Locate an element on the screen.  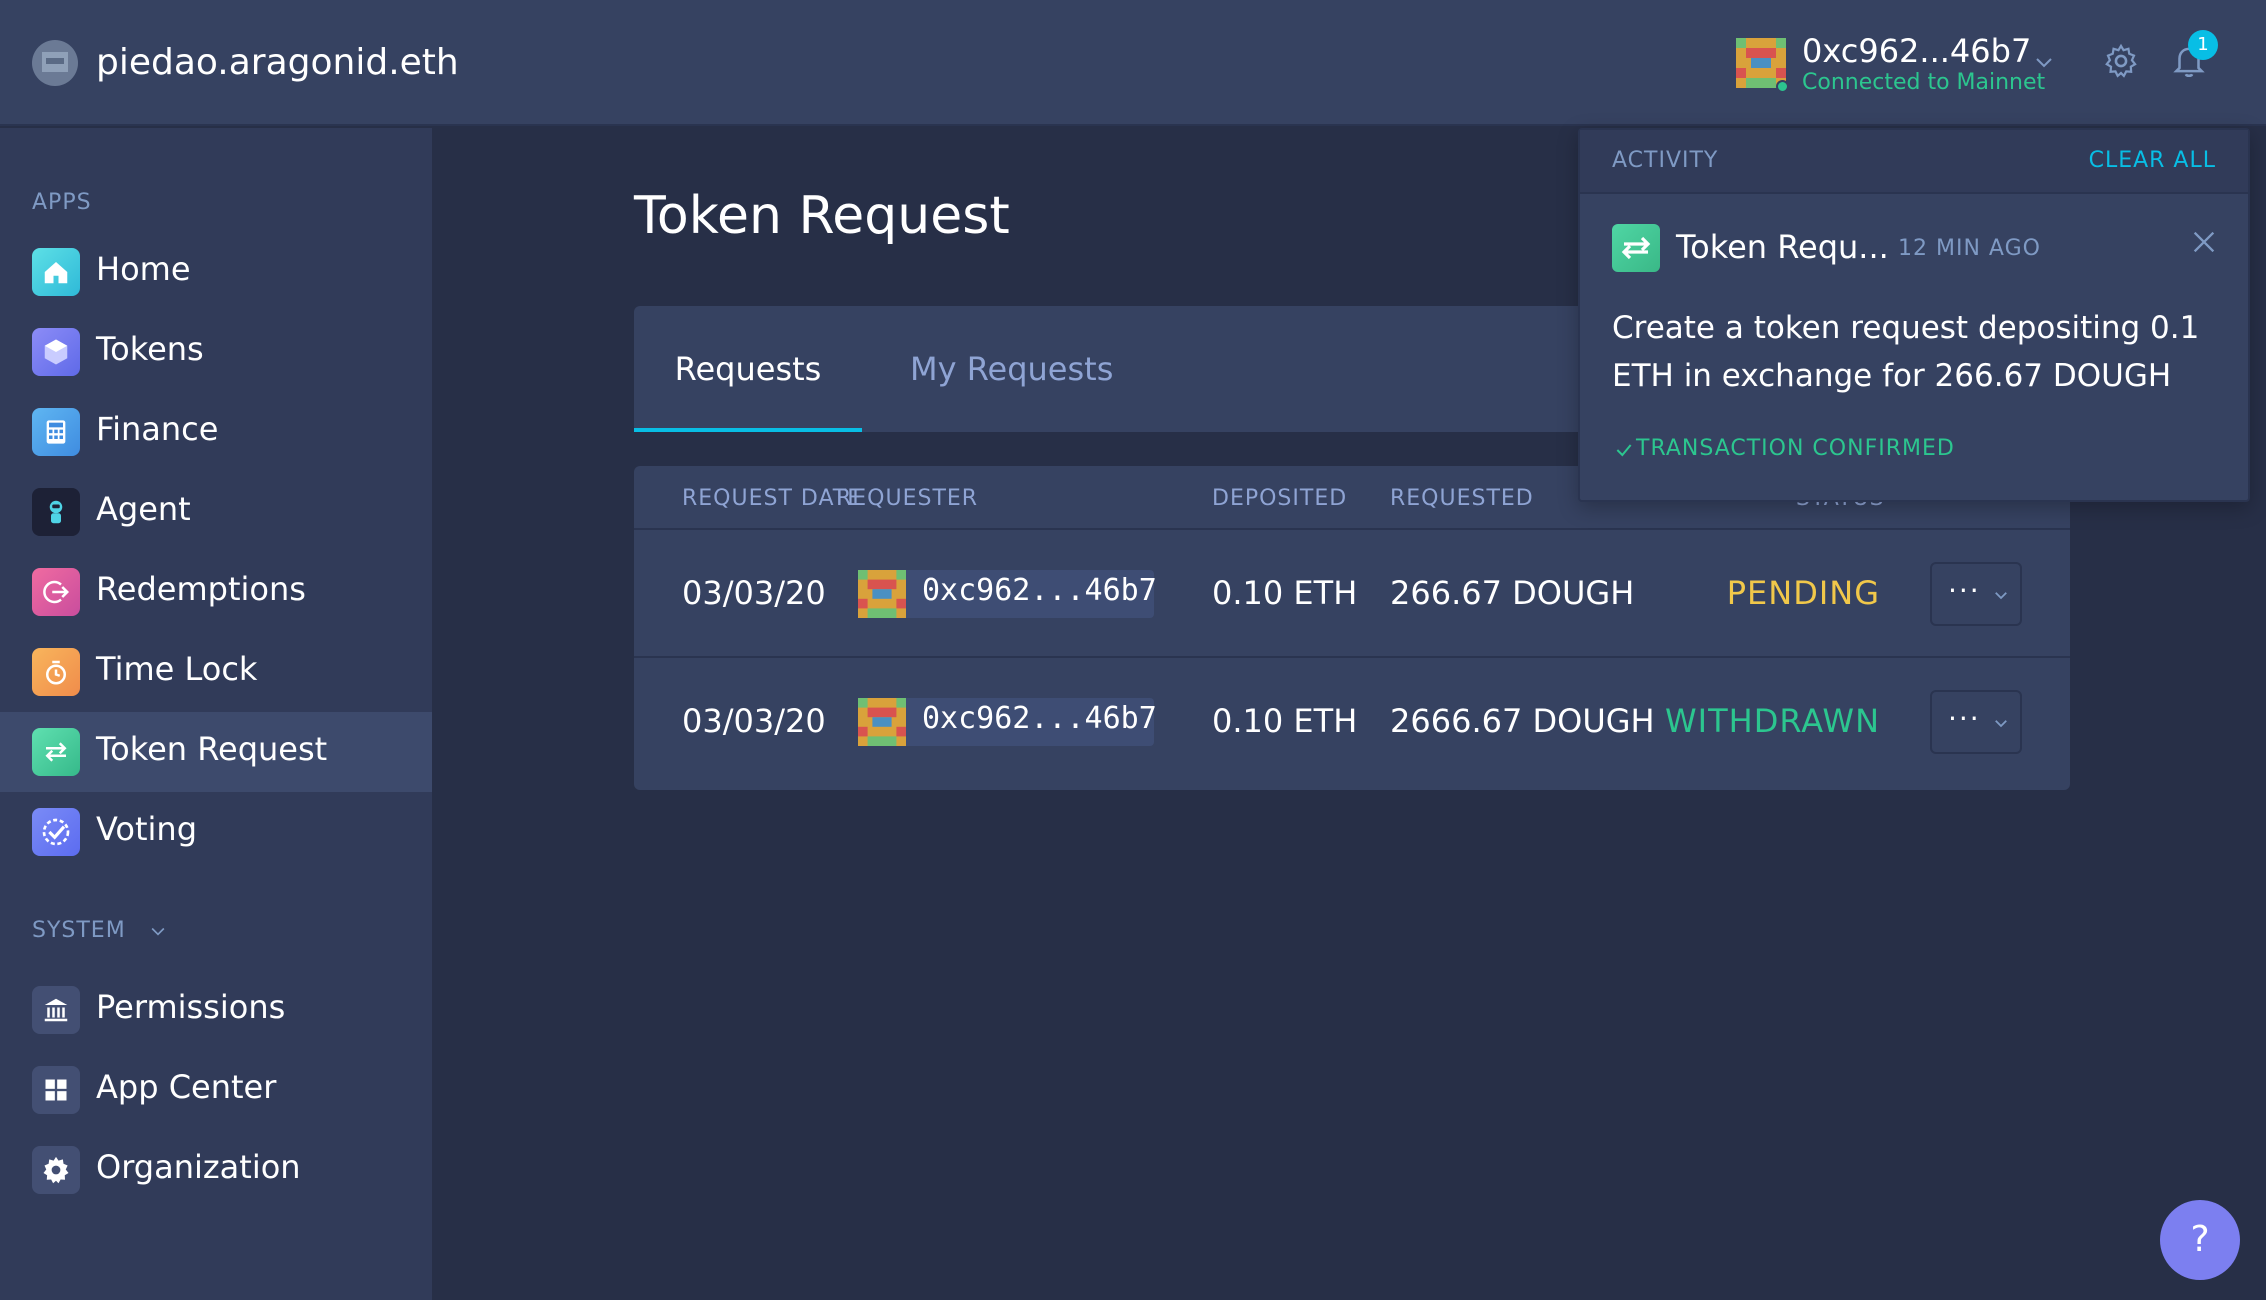
network-status: Connected to Mainnet is located at coordinates (1924, 82).